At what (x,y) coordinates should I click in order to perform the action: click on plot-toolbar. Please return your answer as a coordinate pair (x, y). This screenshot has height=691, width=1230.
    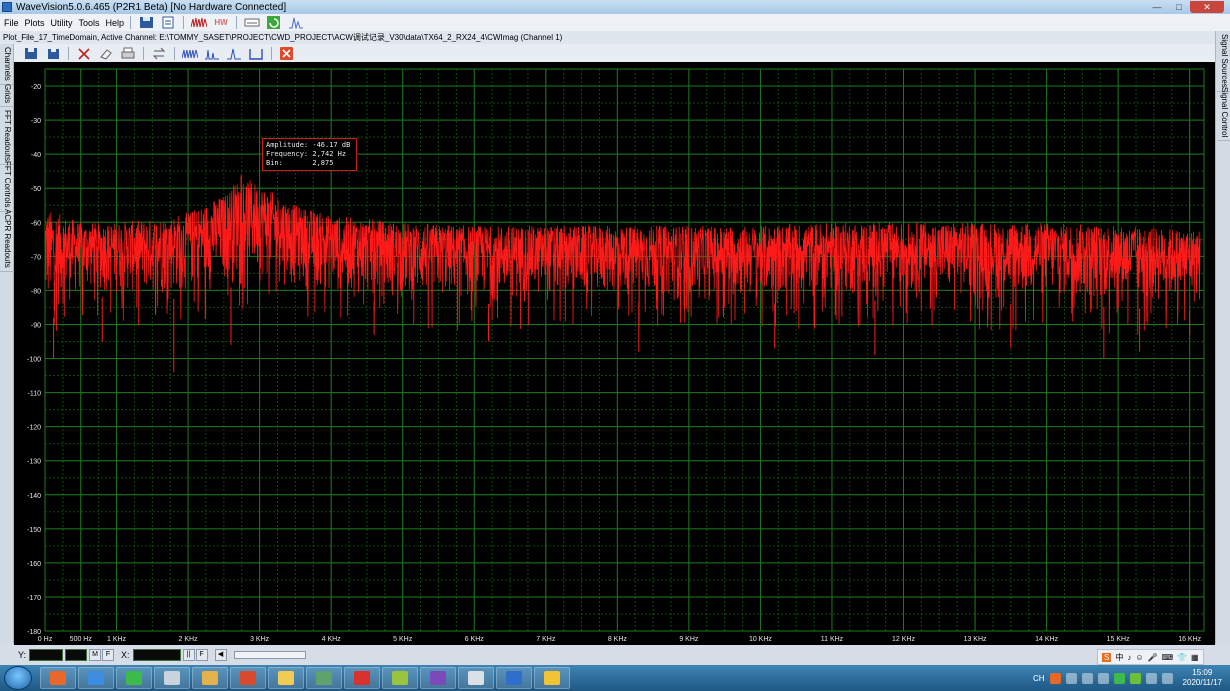
    Looking at the image, I should click on (614, 53).